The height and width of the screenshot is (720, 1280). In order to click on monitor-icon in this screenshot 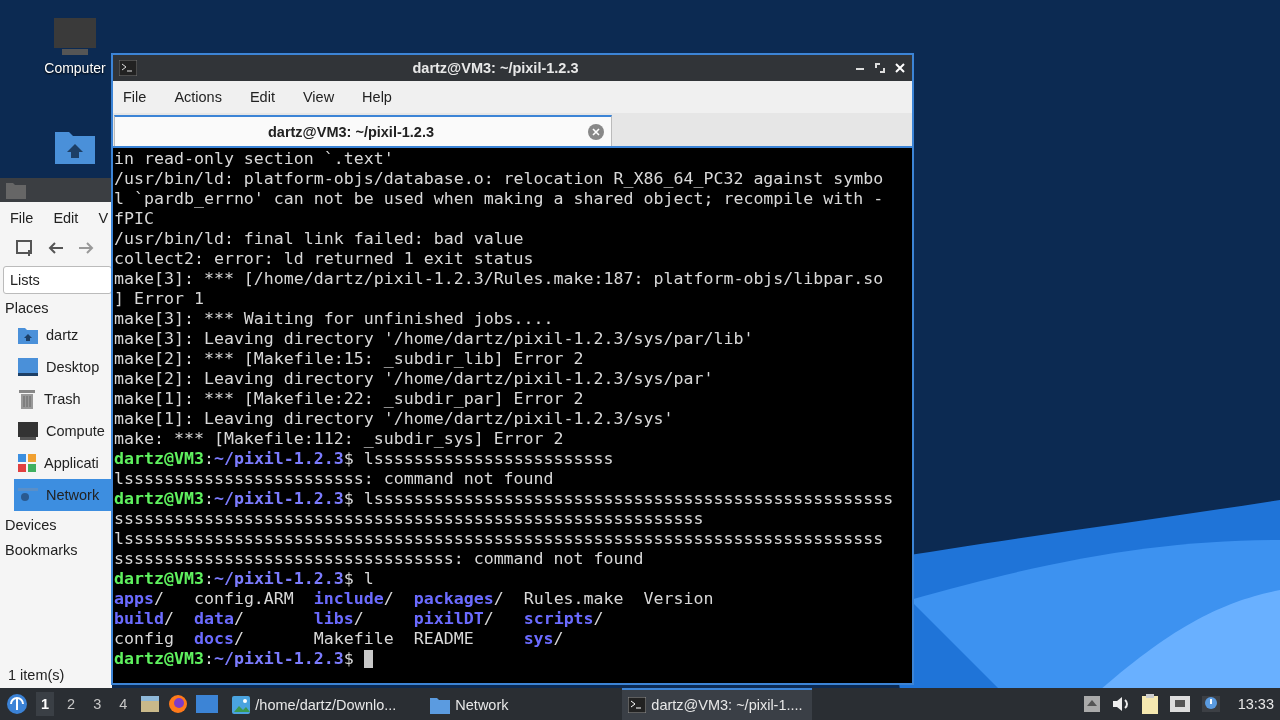, I will do `click(28, 431)`.